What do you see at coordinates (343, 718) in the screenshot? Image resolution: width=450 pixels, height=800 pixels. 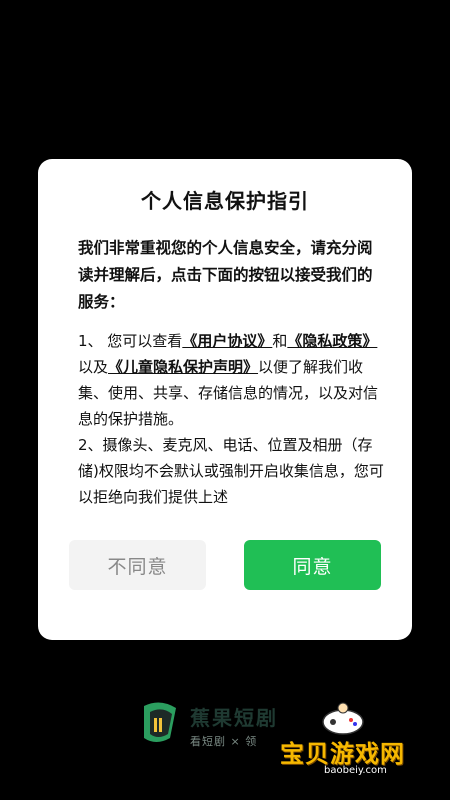 I see `gamepad-icon` at bounding box center [343, 718].